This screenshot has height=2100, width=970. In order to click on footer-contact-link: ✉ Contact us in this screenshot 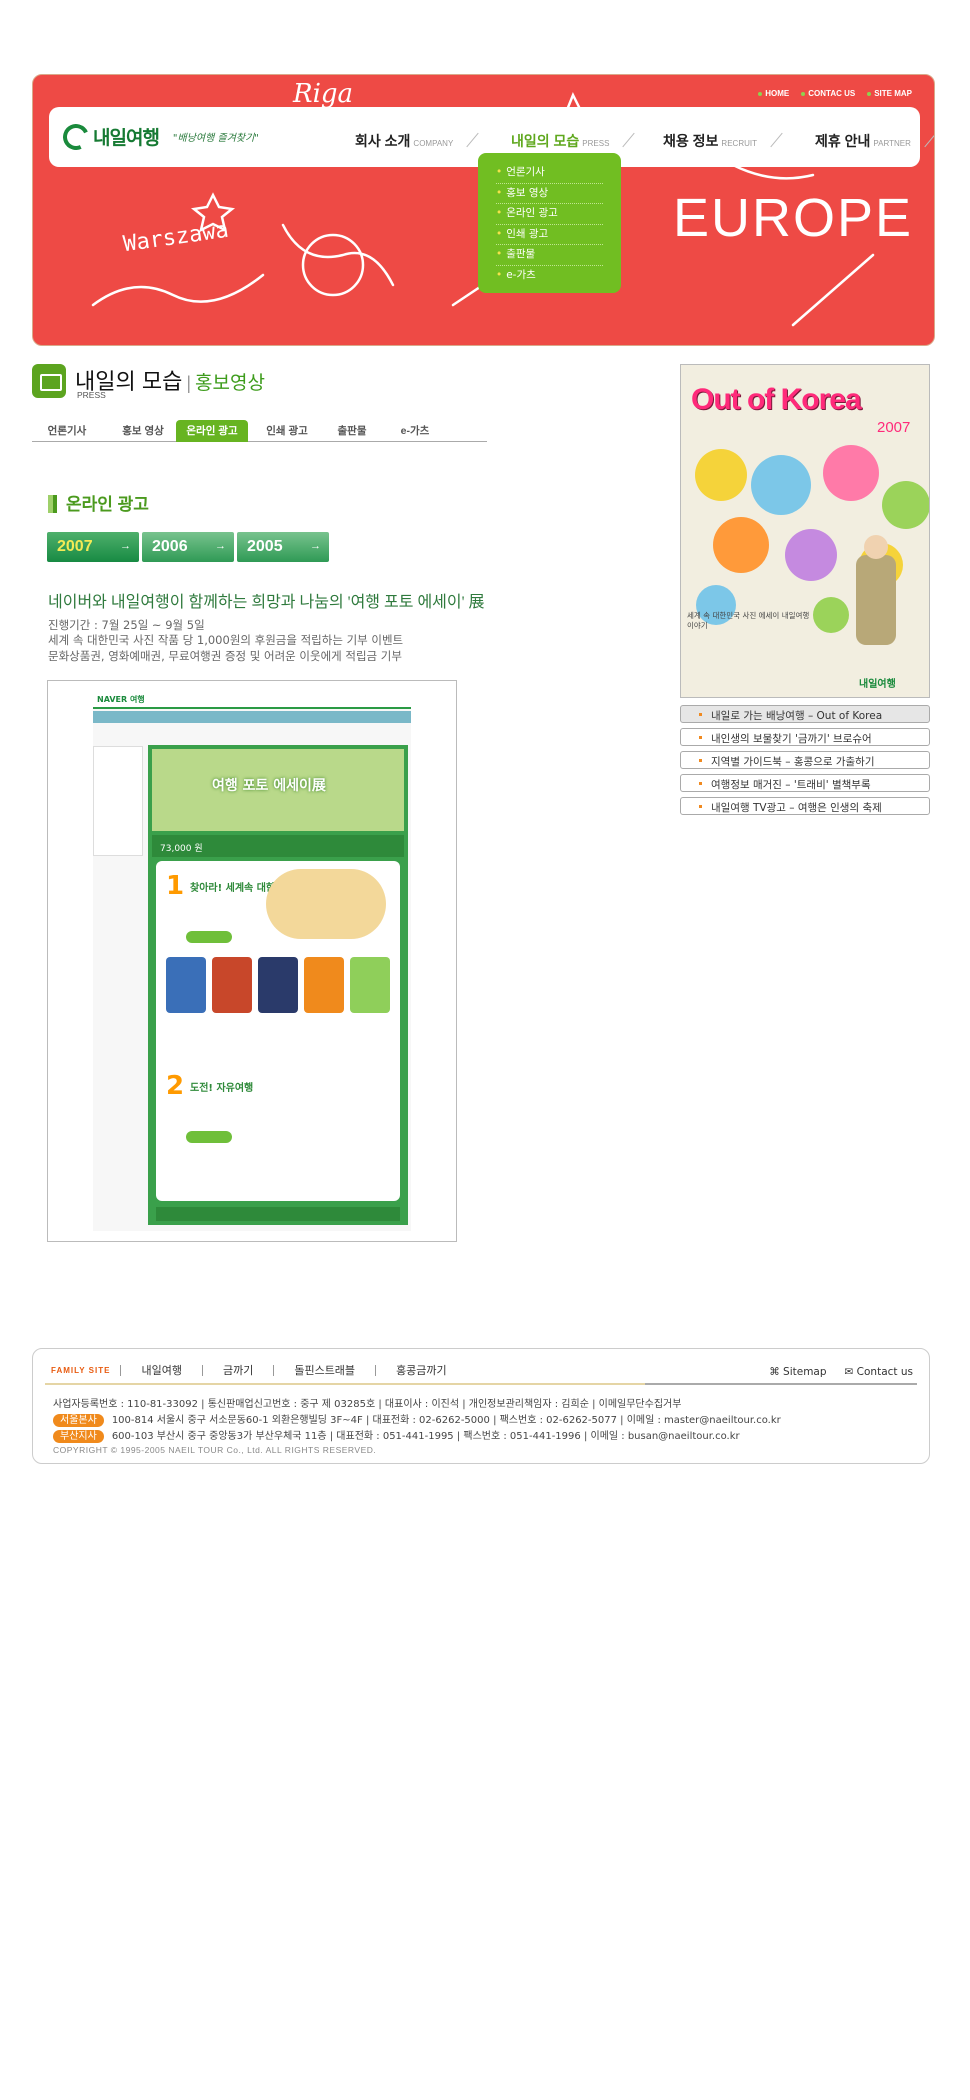, I will do `click(879, 1372)`.